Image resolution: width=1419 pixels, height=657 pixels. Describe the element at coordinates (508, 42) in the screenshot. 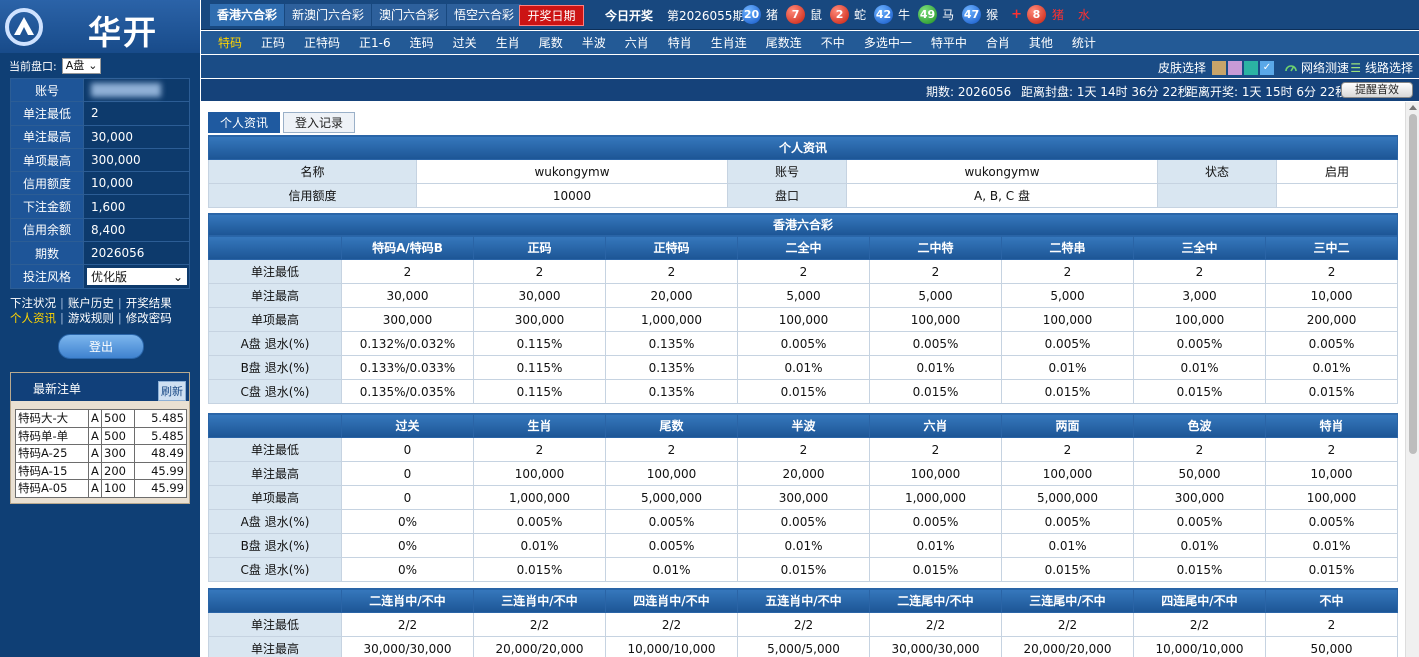

I see `nav-item: 生肖` at that location.